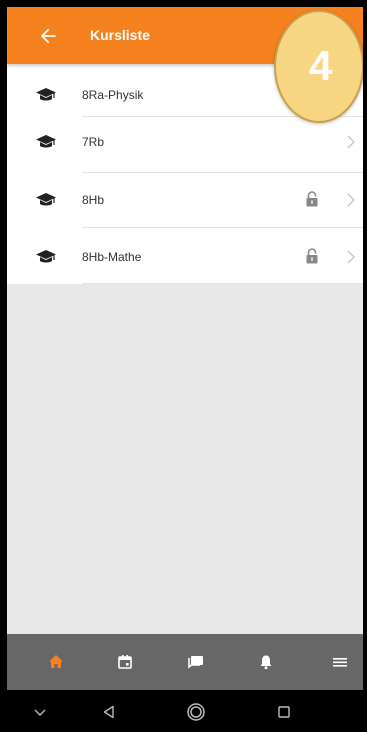 The width and height of the screenshot is (367, 732). I want to click on messages-icon, so click(195, 662).